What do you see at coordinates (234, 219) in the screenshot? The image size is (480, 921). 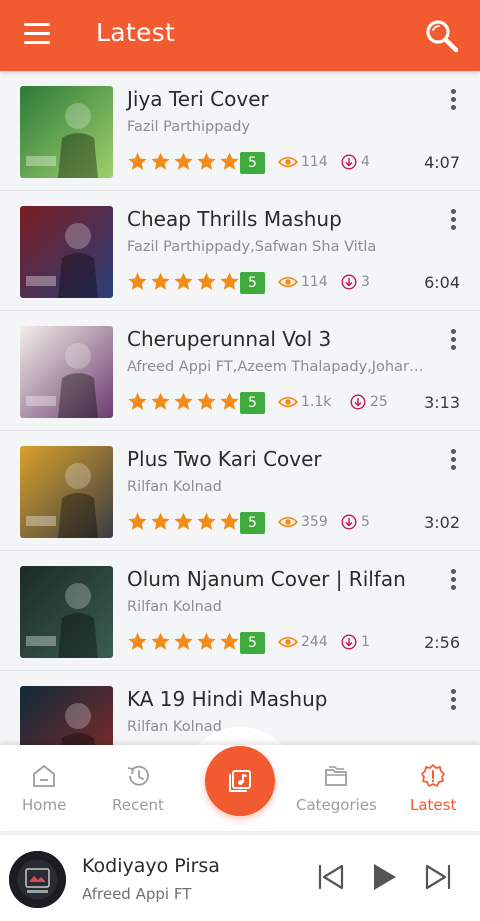 I see `song-title: Cheap Thrills Mashup` at bounding box center [234, 219].